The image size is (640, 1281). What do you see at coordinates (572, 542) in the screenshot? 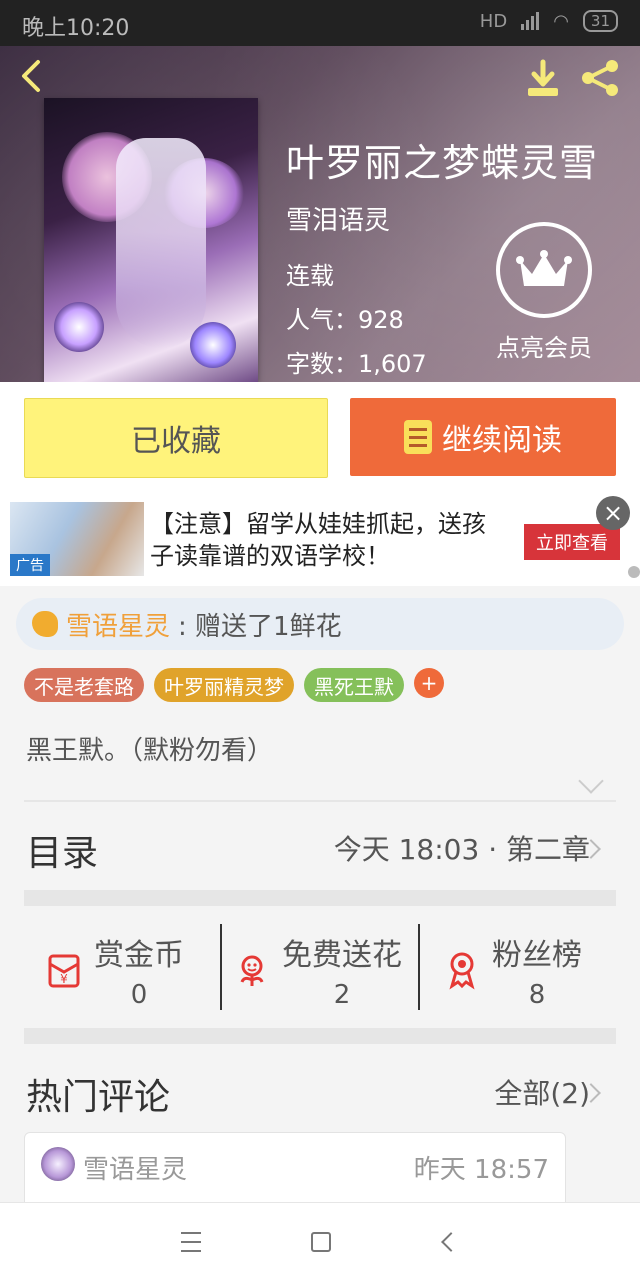
I see `ad-cta-button: 立即查看` at bounding box center [572, 542].